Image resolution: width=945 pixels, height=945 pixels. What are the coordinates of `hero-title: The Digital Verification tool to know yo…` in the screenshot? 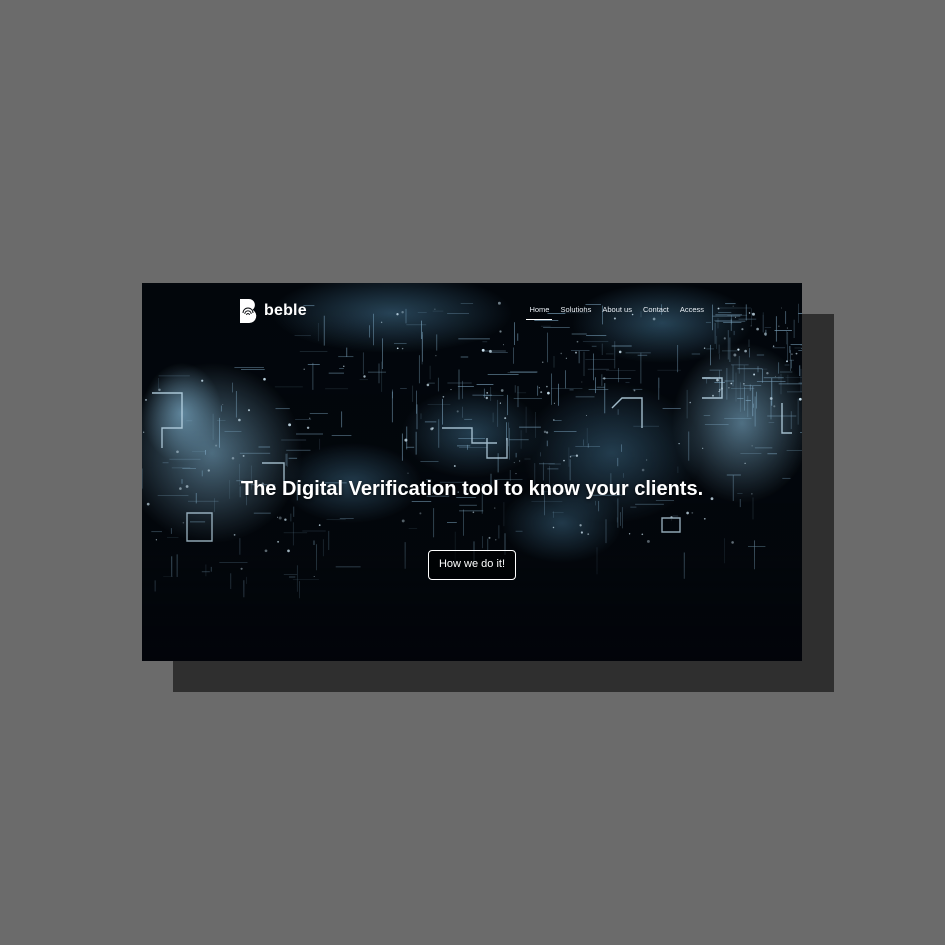 It's located at (472, 489).